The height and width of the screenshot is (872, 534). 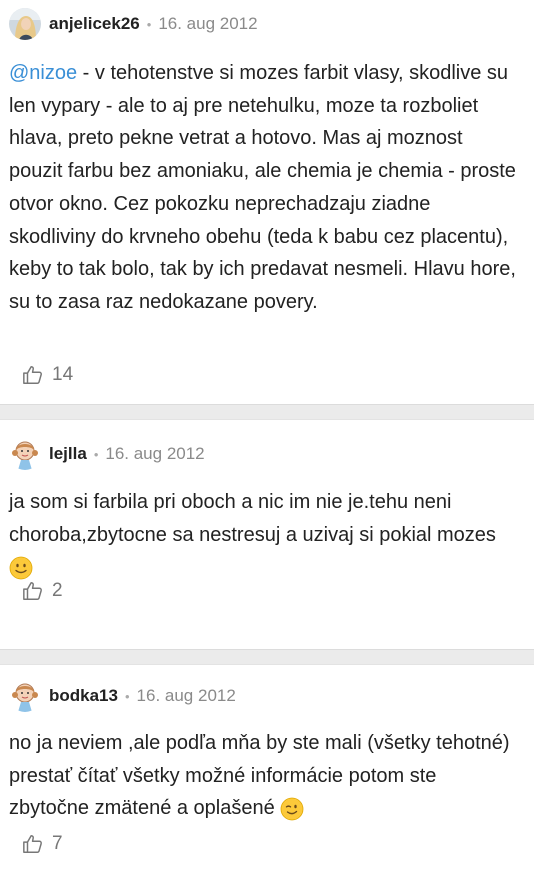 I want to click on username: lejlla, so click(x=68, y=454).